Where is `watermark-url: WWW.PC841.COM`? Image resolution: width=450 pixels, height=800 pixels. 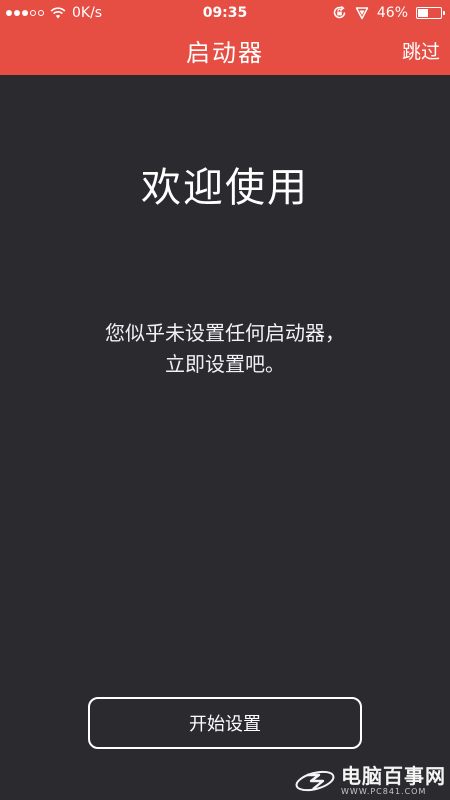 watermark-url: WWW.PC841.COM is located at coordinates (384, 791).